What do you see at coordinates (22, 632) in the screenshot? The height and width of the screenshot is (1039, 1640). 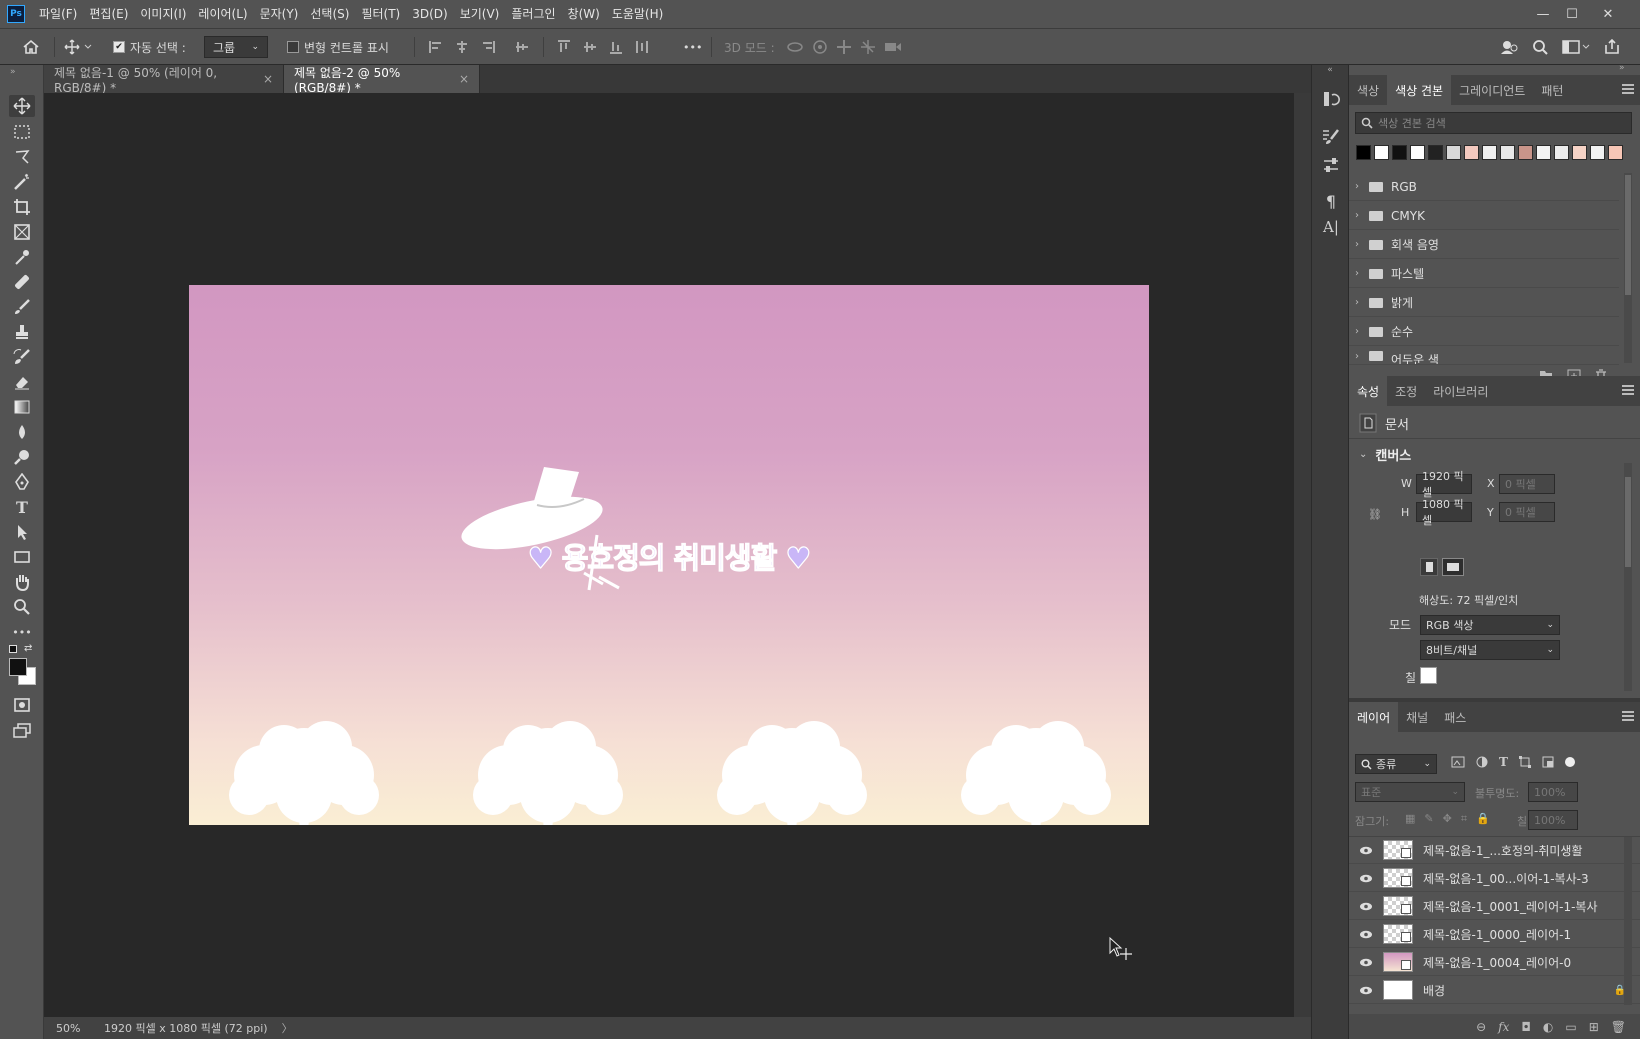 I see `edit-toolbar-icon: •••` at bounding box center [22, 632].